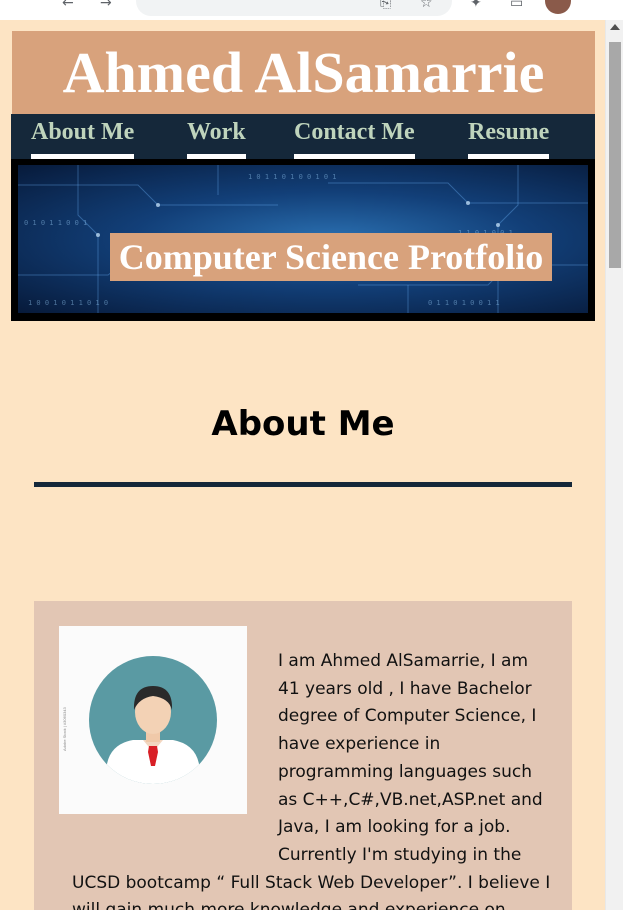 This screenshot has height=910, width=623. I want to click on nav-link-resume: Resume, so click(509, 138).